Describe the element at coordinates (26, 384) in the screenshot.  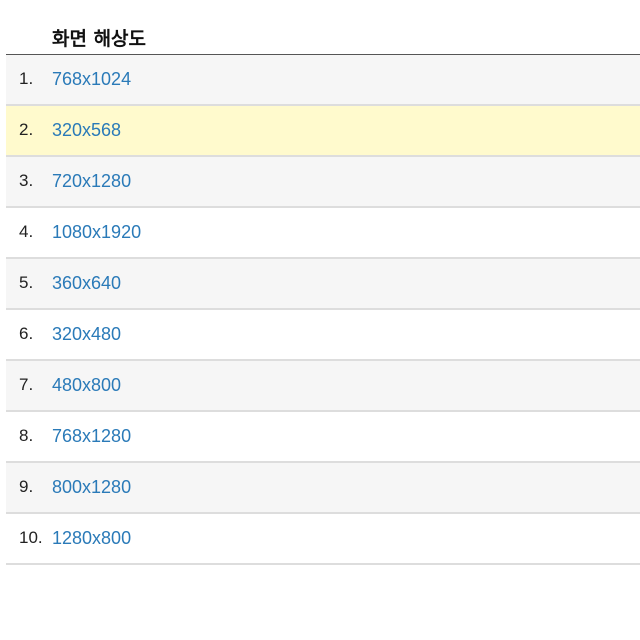
I see `row-rank: 7.` at that location.